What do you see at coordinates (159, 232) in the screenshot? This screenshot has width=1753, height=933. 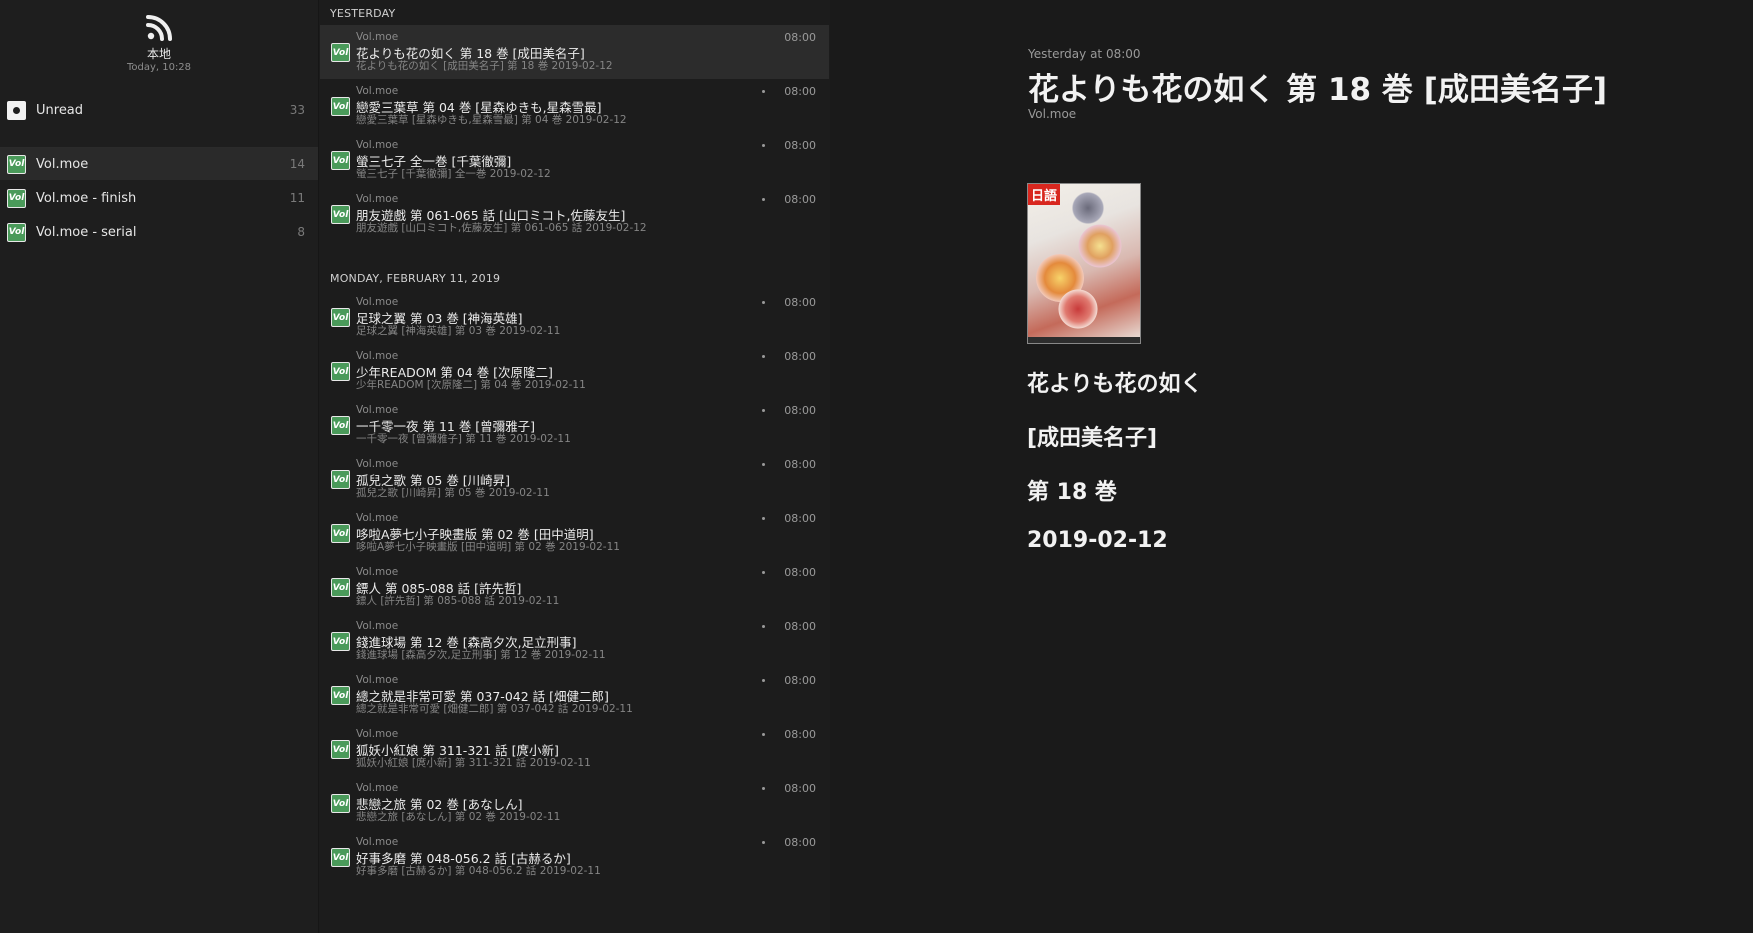 I see `sidebar-item-vol-moe-serial: Vol Vol.moe - serial 8` at bounding box center [159, 232].